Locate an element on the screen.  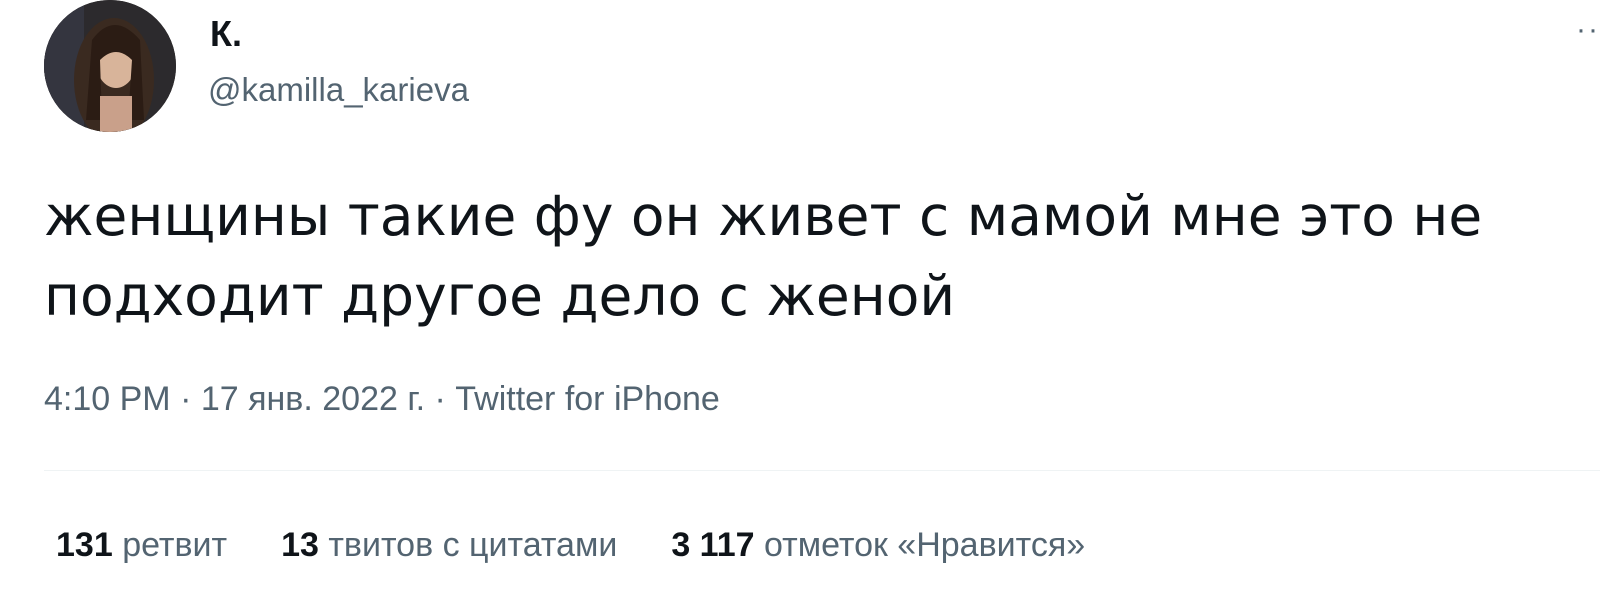
likes-stat: 3 117 отметок «Нравится» is located at coordinates (878, 545).